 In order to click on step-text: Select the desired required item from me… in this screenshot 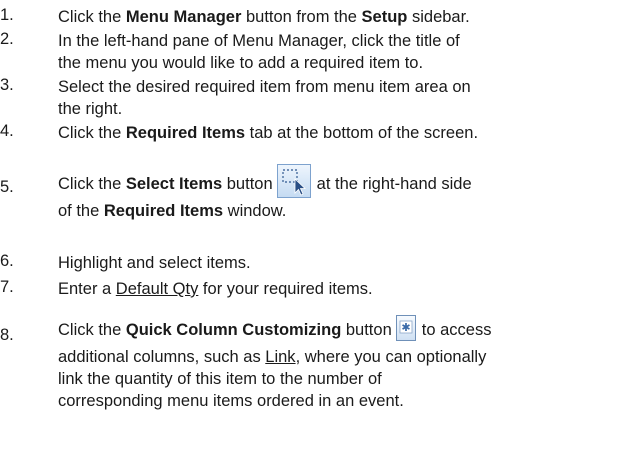, I will do `click(343, 98)`.